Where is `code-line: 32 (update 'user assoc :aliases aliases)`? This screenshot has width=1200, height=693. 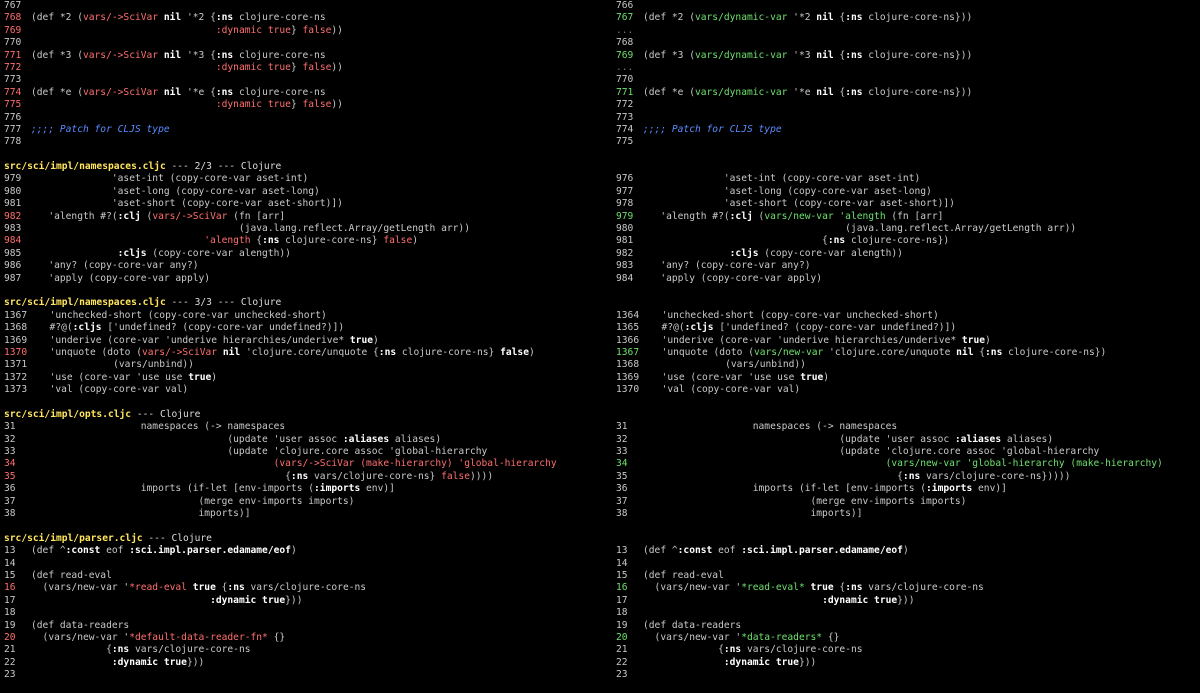 code-line: 32 (update 'user assoc :aliases aliases) is located at coordinates (908, 440).